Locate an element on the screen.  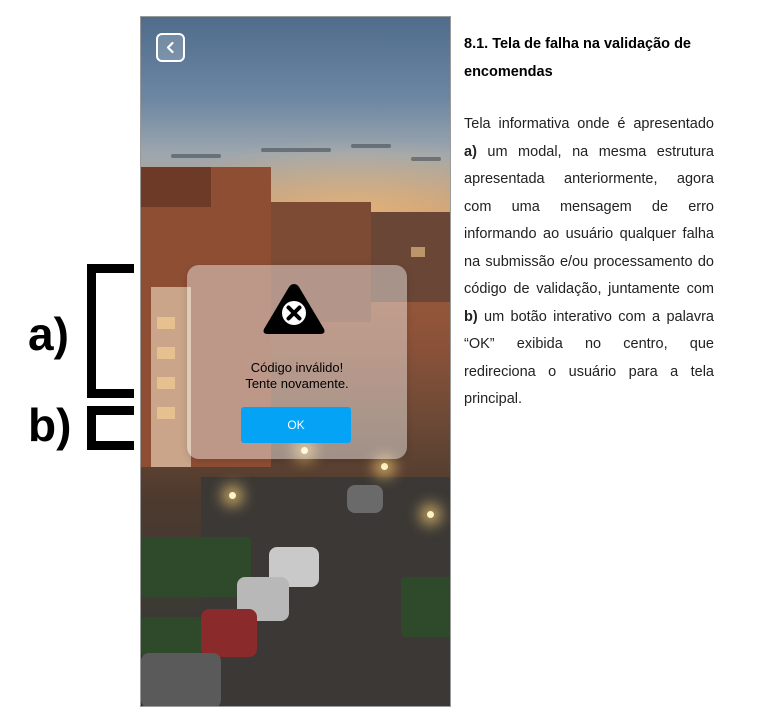
ref-a: a) is located at coordinates (470, 151).